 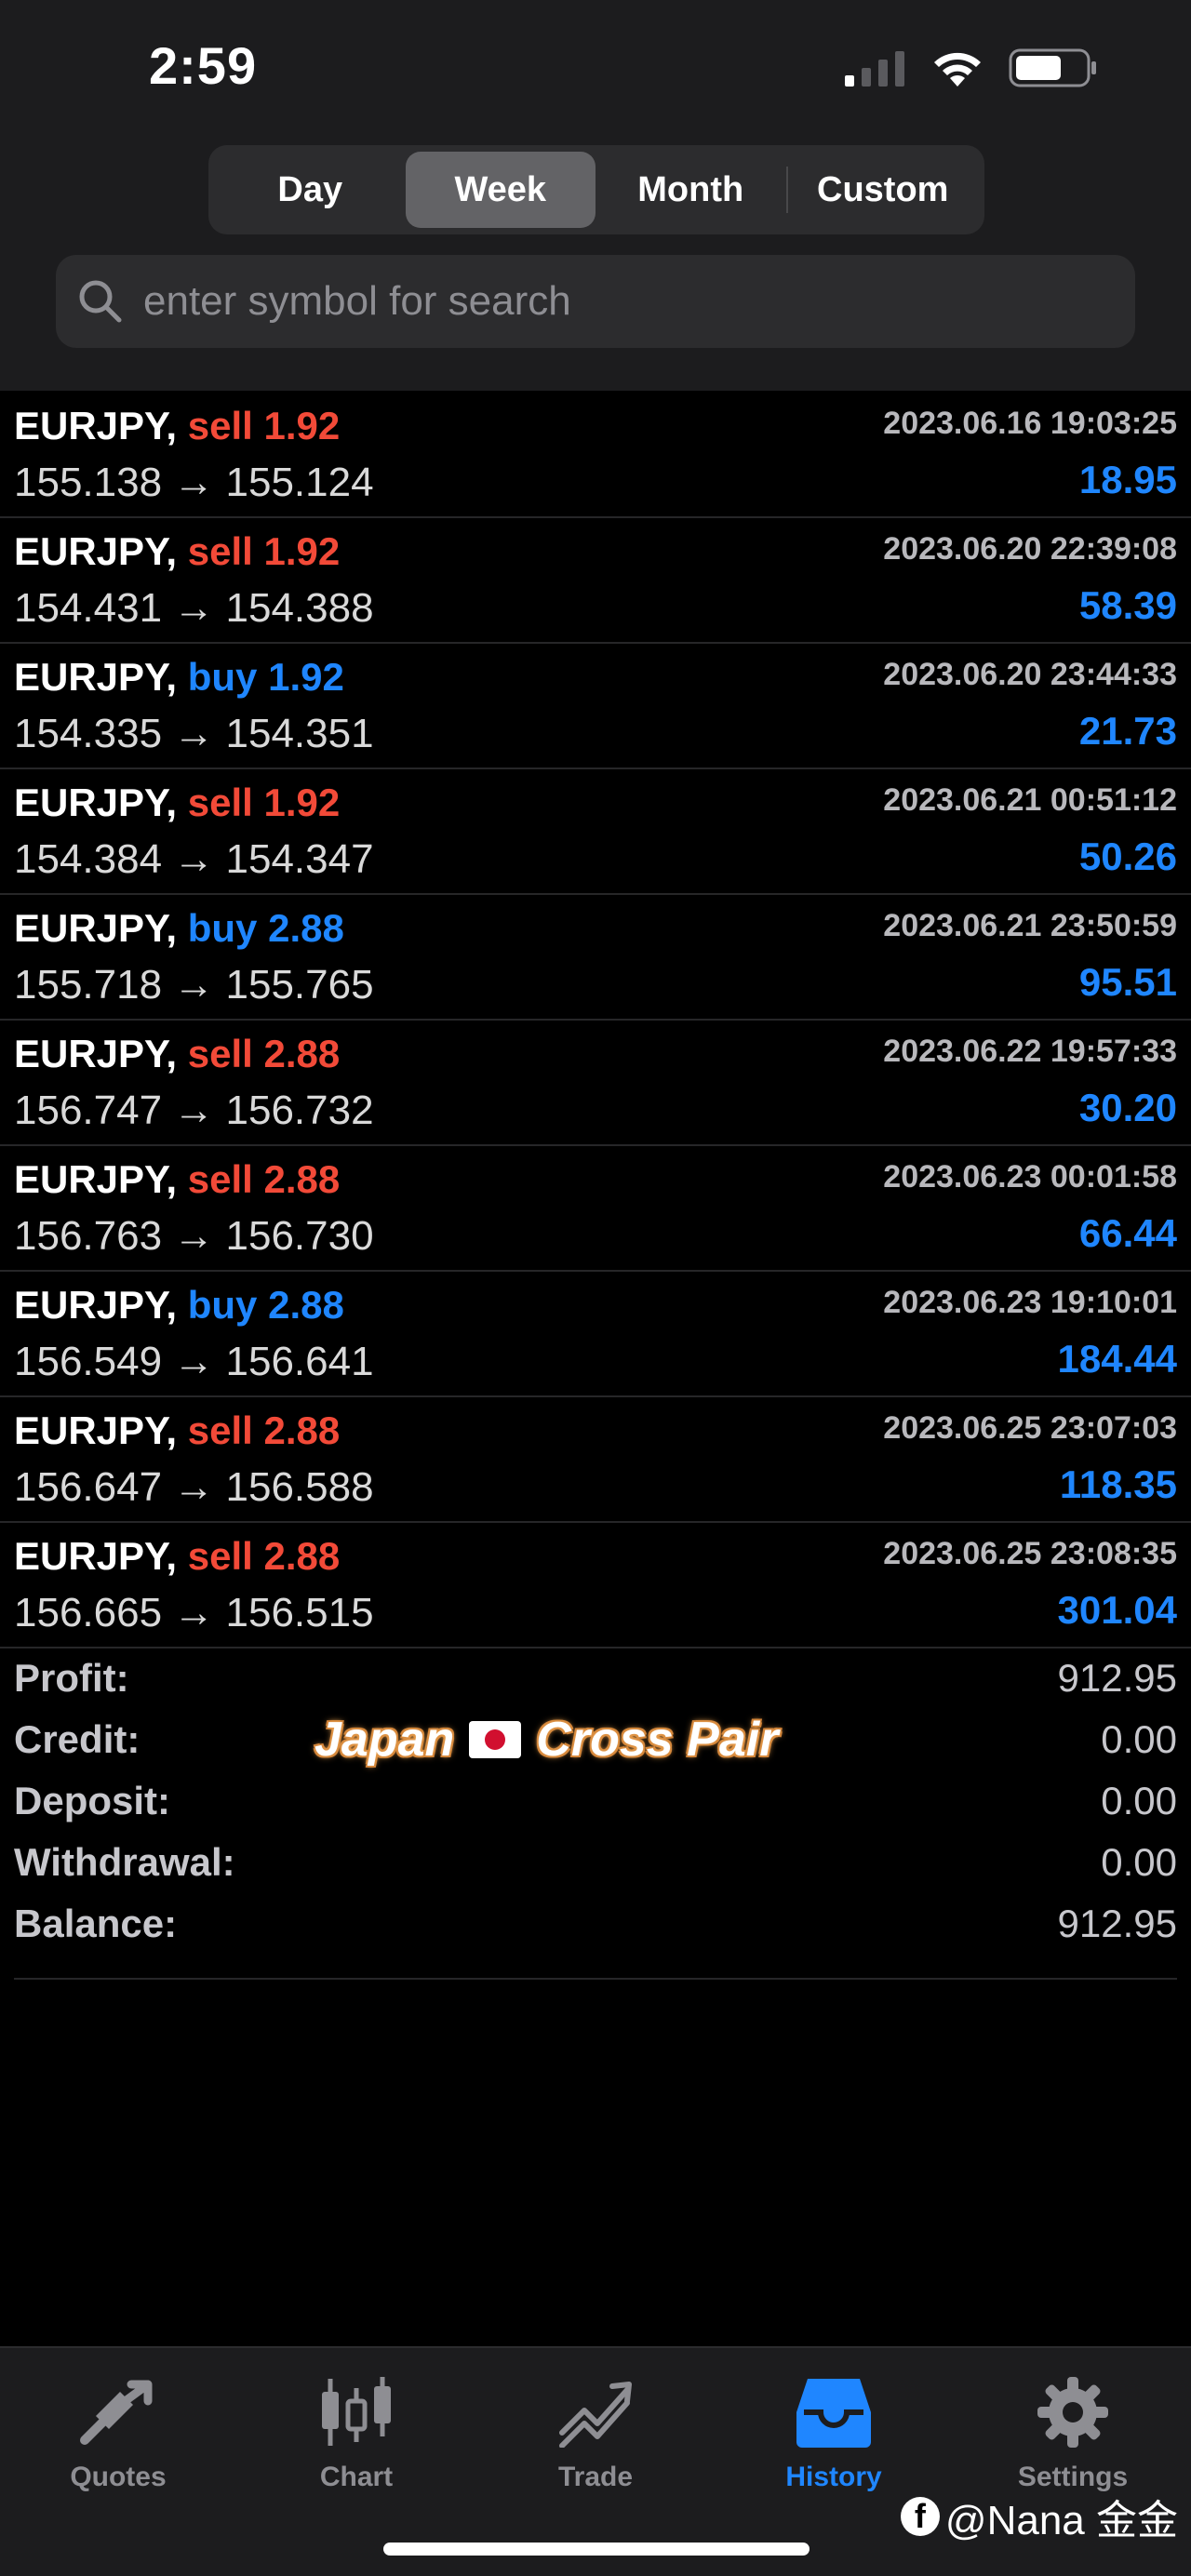 I want to click on summary-row-withdrawal: Withdrawal: 0.00, so click(x=595, y=1863).